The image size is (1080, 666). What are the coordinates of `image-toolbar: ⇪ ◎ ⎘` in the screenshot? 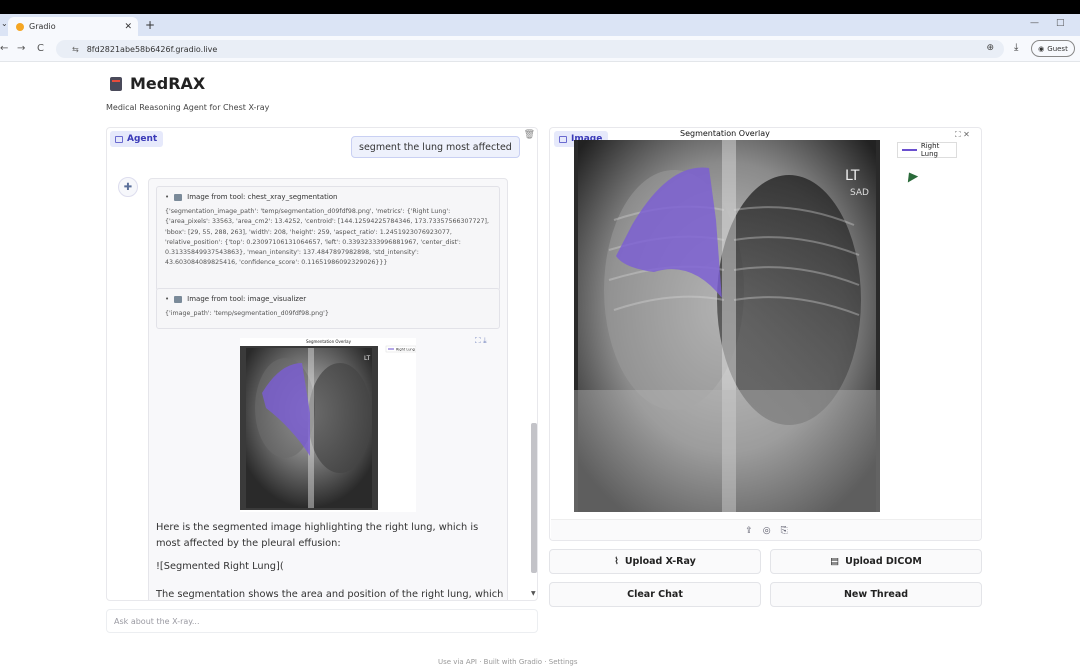 It's located at (766, 529).